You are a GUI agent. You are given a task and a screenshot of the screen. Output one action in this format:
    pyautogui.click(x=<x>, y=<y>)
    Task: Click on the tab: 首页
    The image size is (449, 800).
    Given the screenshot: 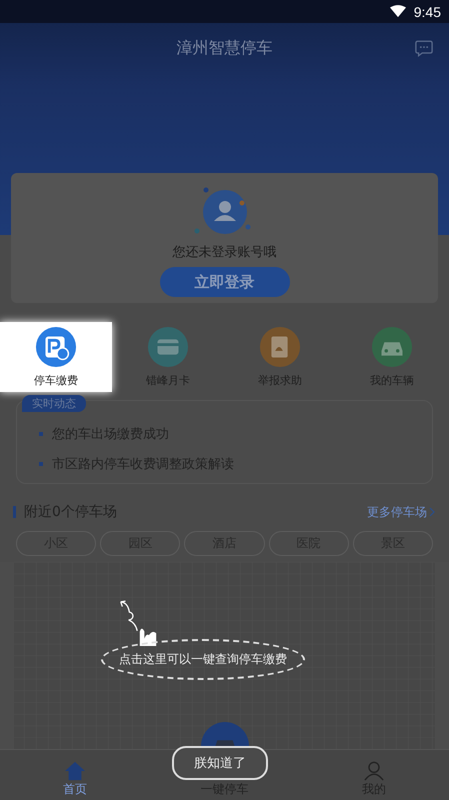 What is the action you would take?
    pyautogui.click(x=75, y=775)
    